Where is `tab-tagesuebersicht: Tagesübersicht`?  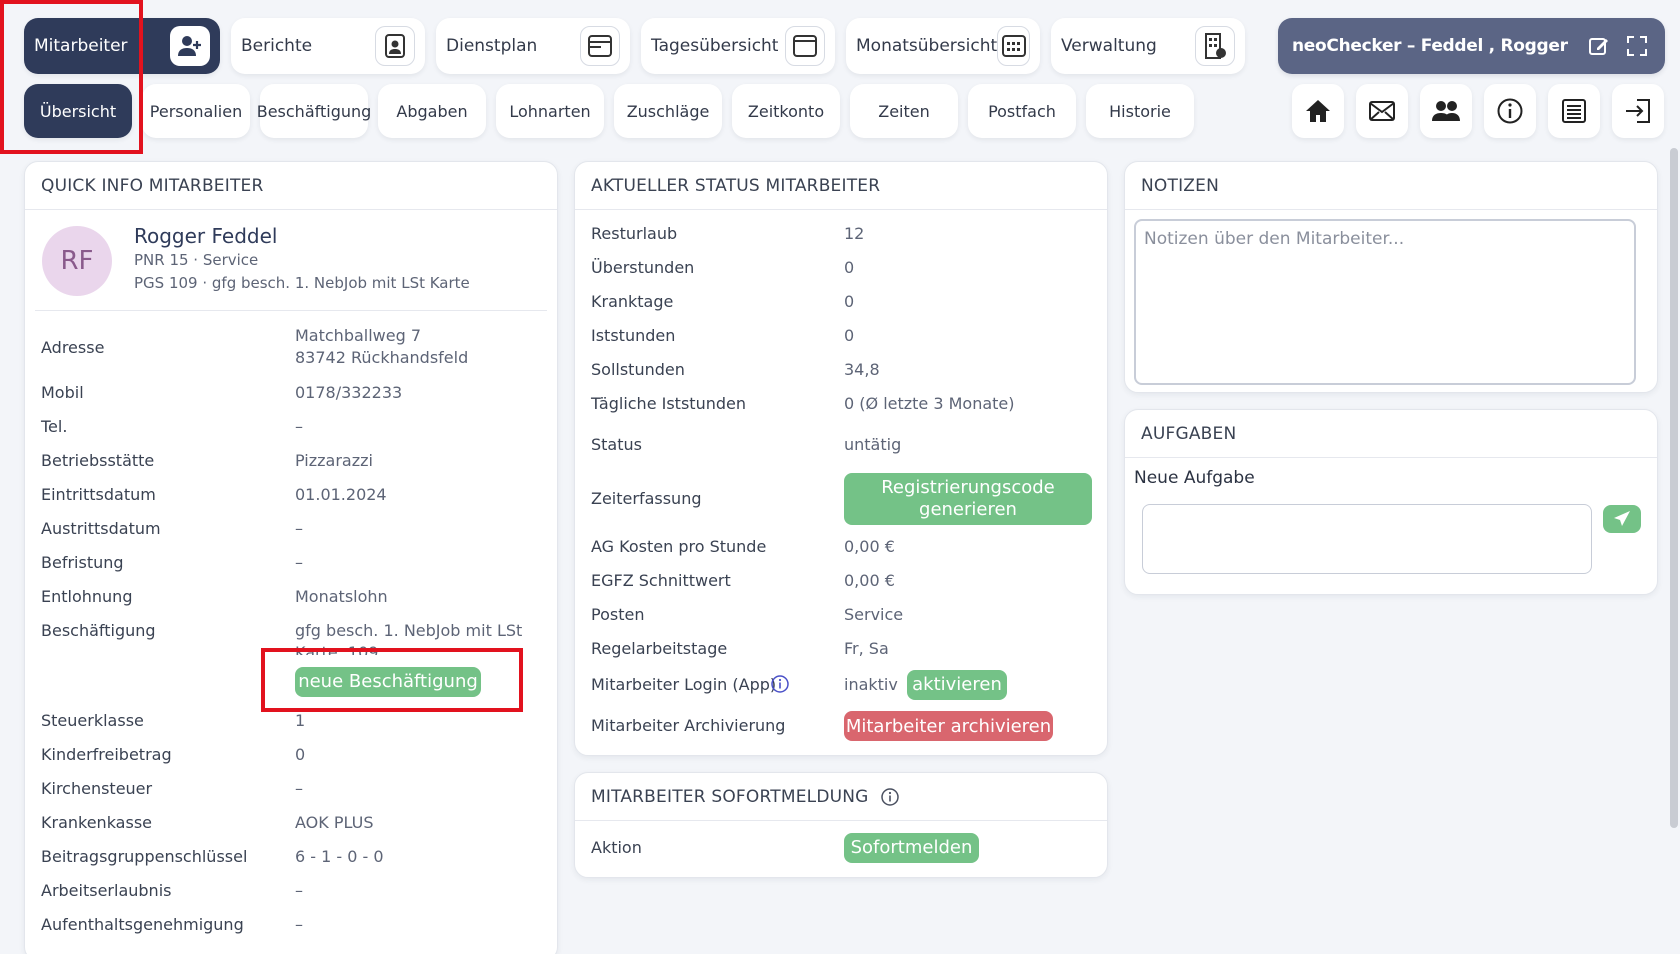 tab-tagesuebersicht: Tagesübersicht is located at coordinates (738, 46).